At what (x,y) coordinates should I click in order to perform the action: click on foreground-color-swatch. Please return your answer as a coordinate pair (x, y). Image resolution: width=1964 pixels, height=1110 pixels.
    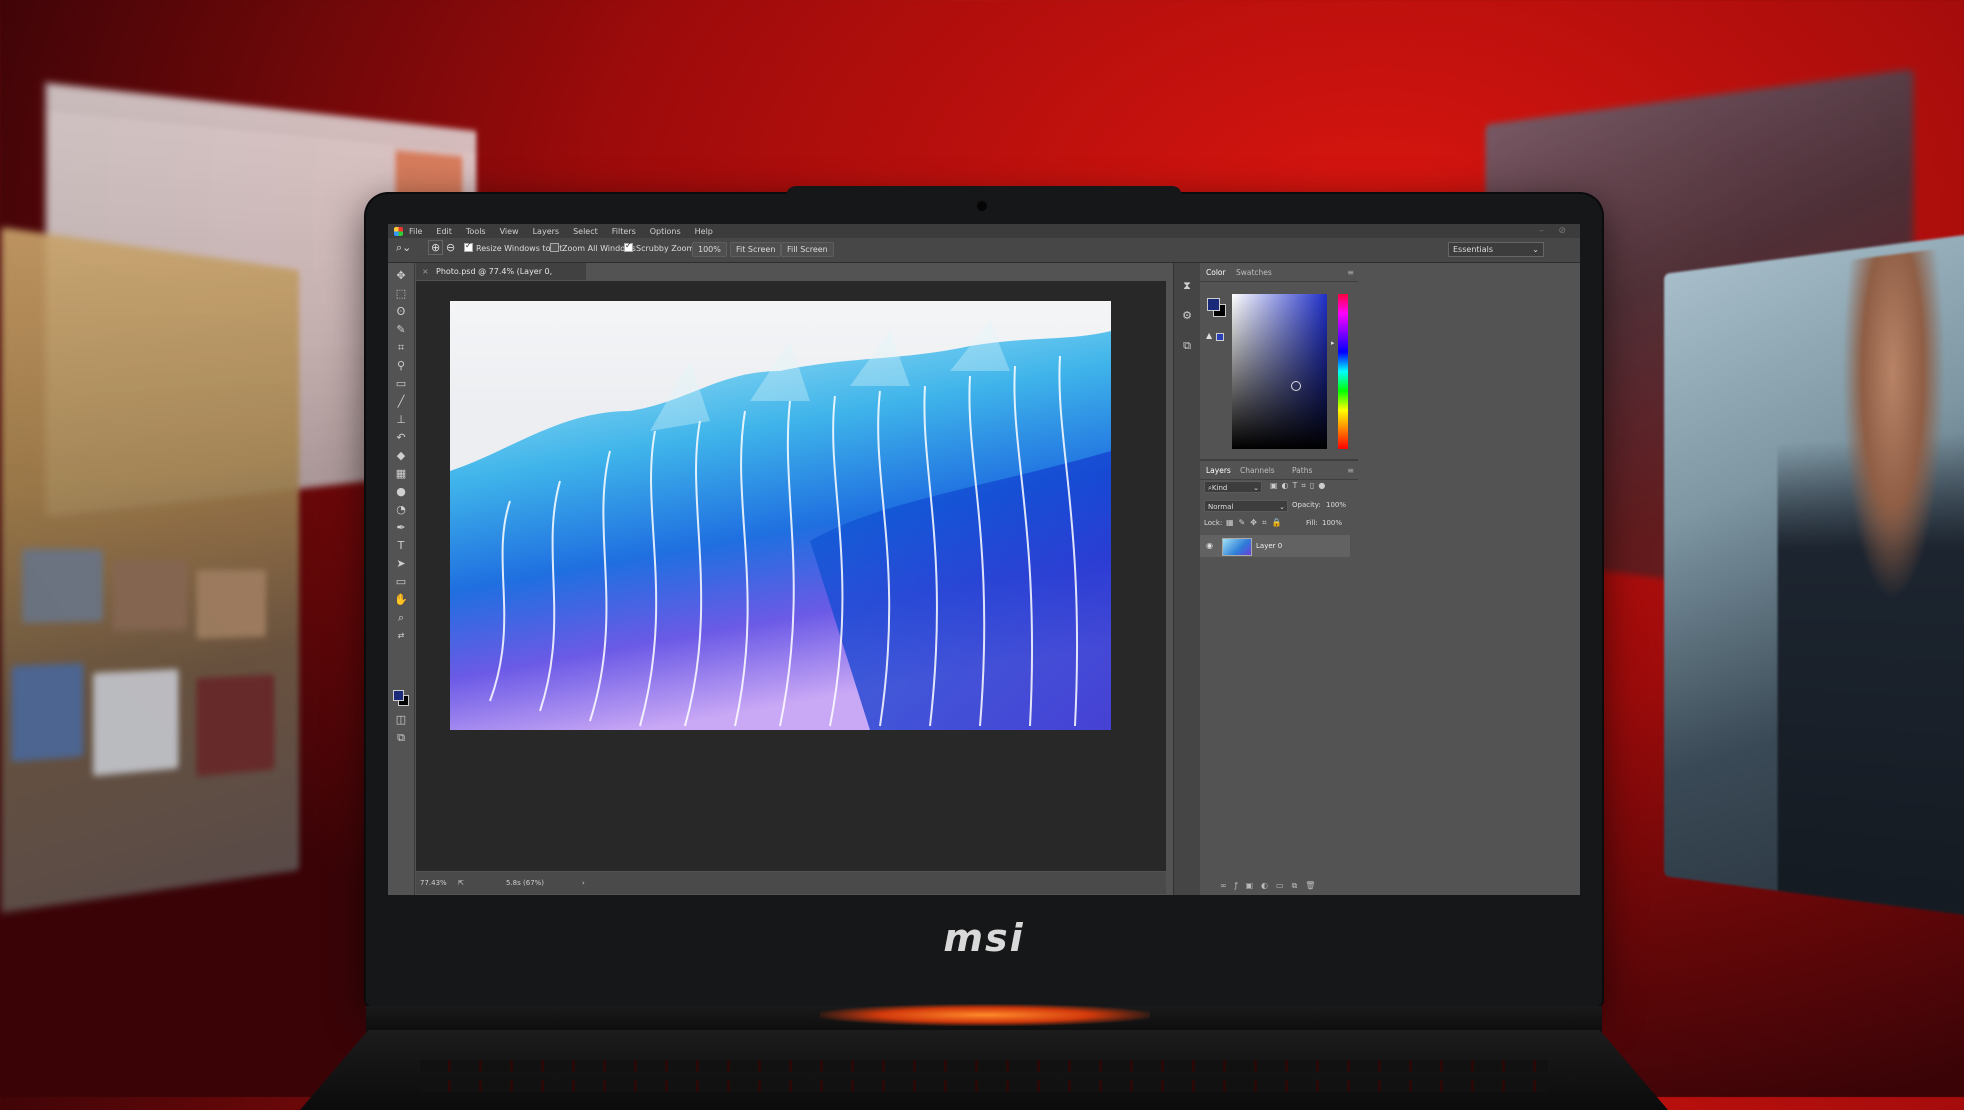
    Looking at the image, I should click on (398, 695).